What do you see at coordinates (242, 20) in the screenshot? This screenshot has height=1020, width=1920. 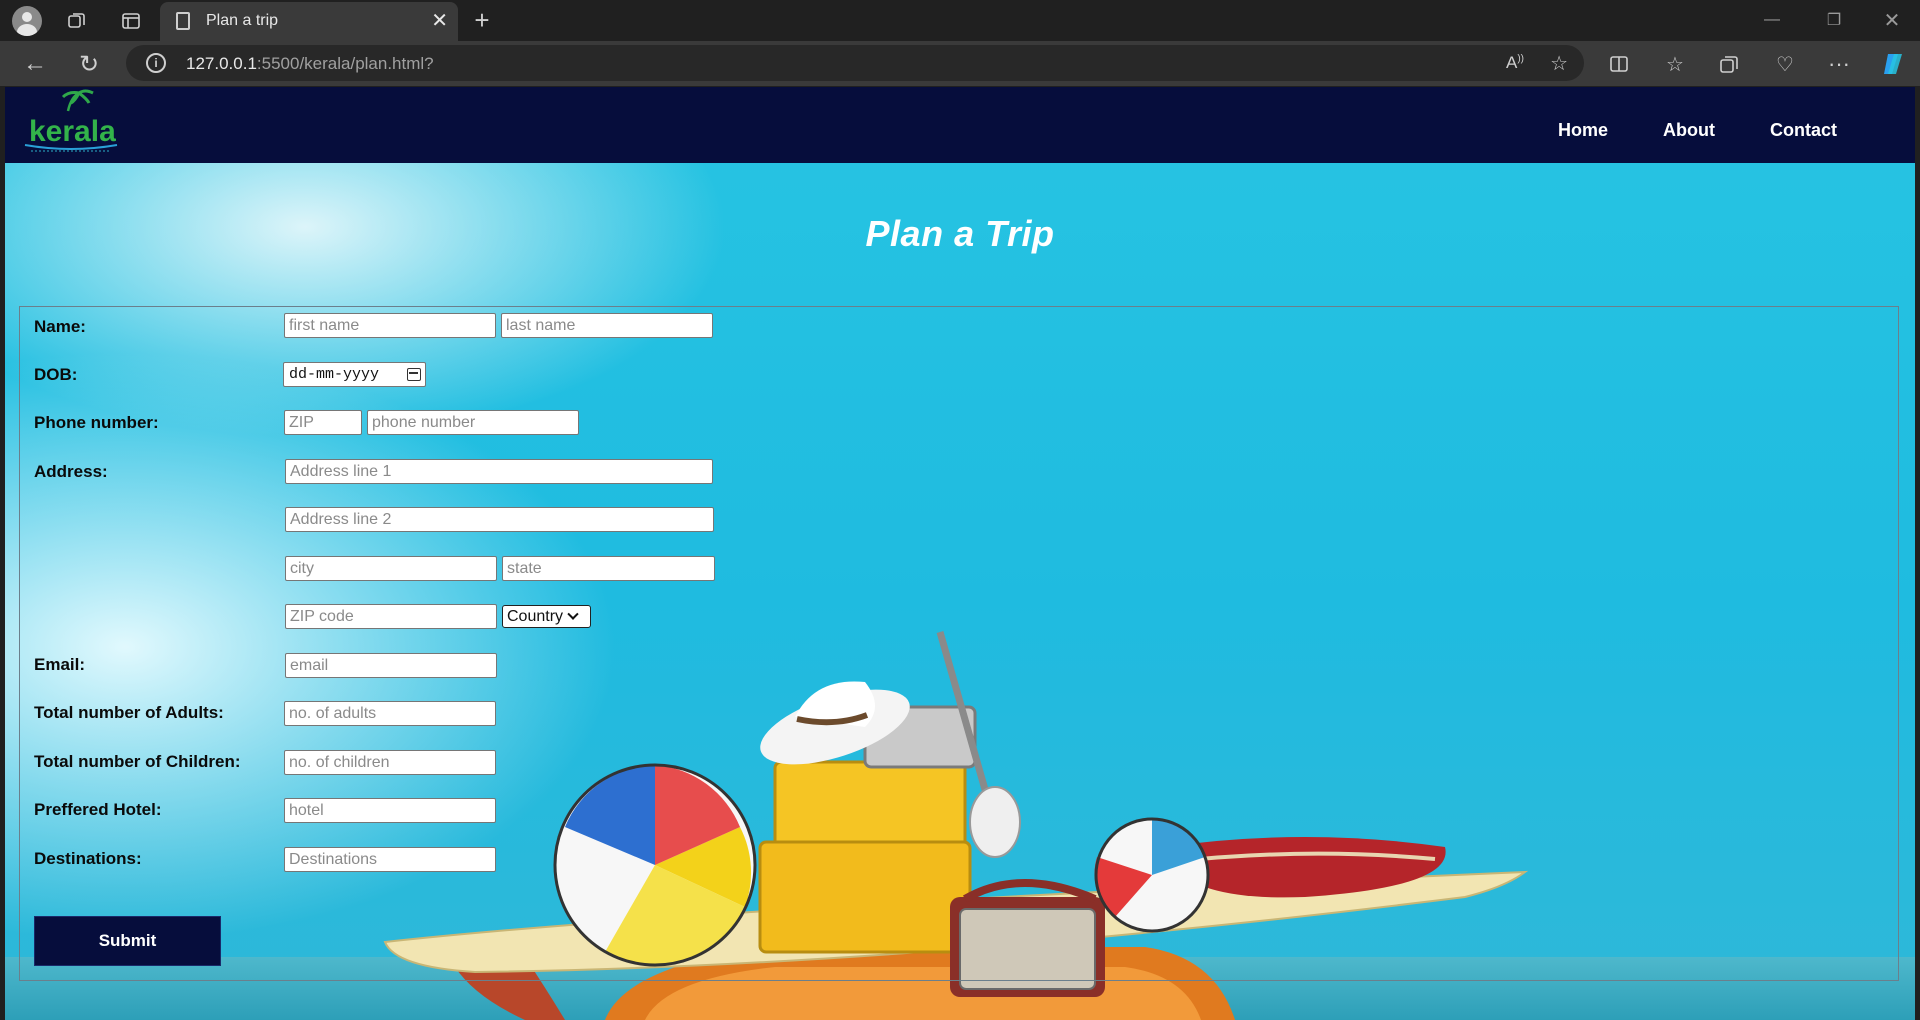 I see `tab-title: Plan a trip` at bounding box center [242, 20].